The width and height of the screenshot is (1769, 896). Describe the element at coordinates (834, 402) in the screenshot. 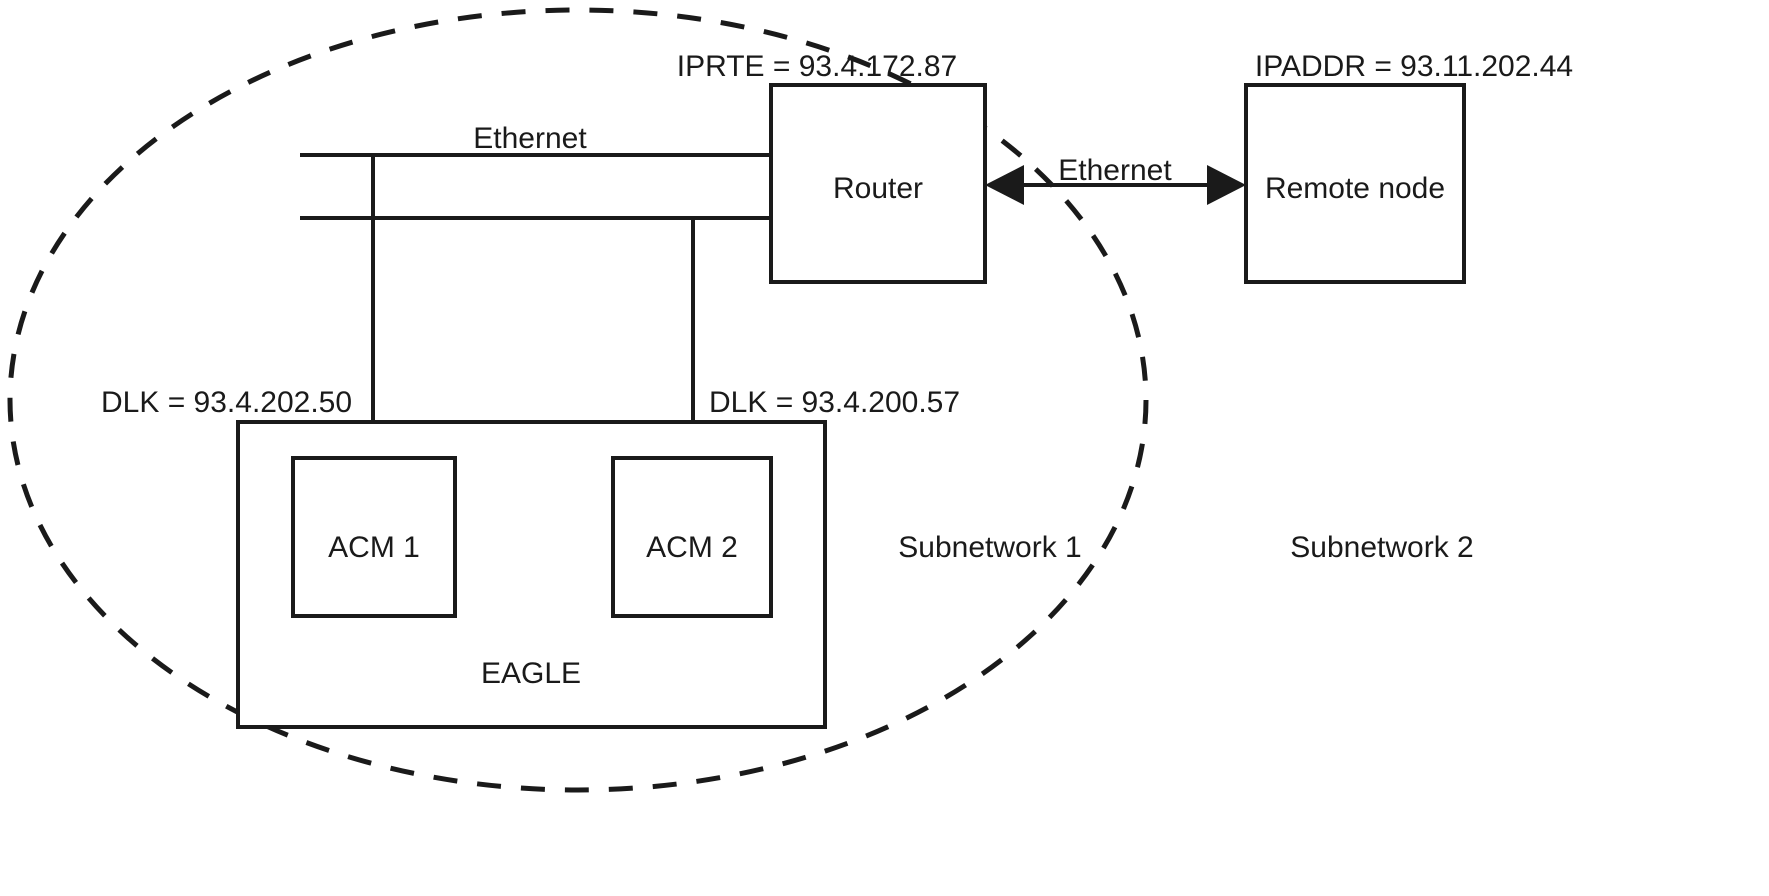

I see `acm2-dlk-address-label: DLK = 93.4.200.57` at that location.